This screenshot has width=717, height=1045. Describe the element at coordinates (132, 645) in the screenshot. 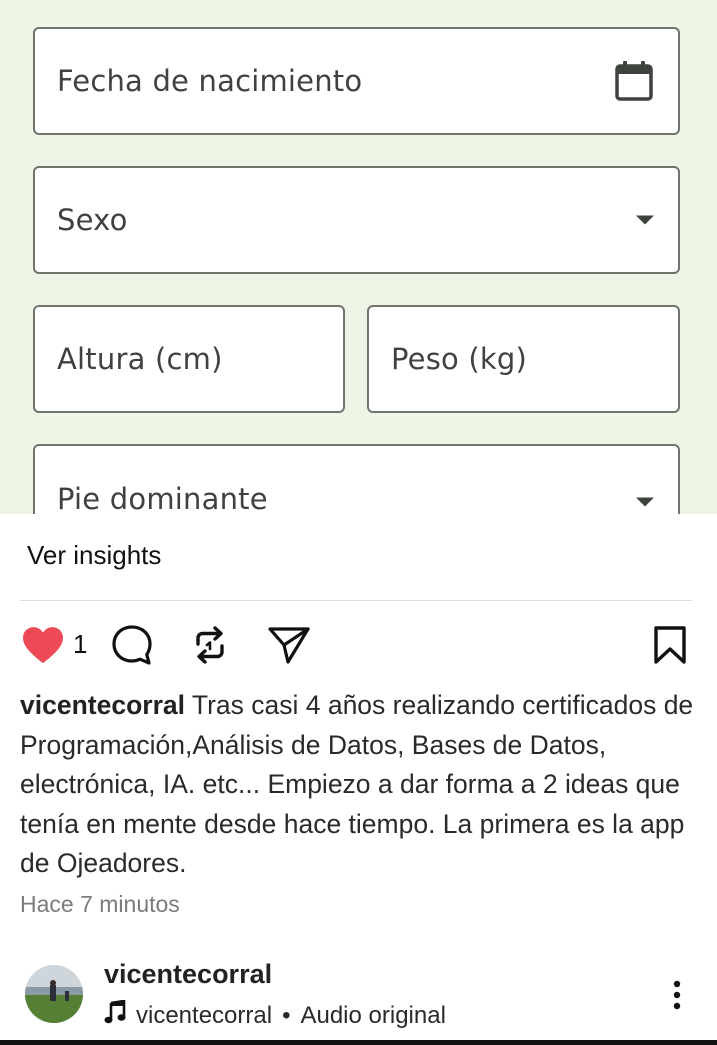

I see `comment-bubble-icon` at that location.